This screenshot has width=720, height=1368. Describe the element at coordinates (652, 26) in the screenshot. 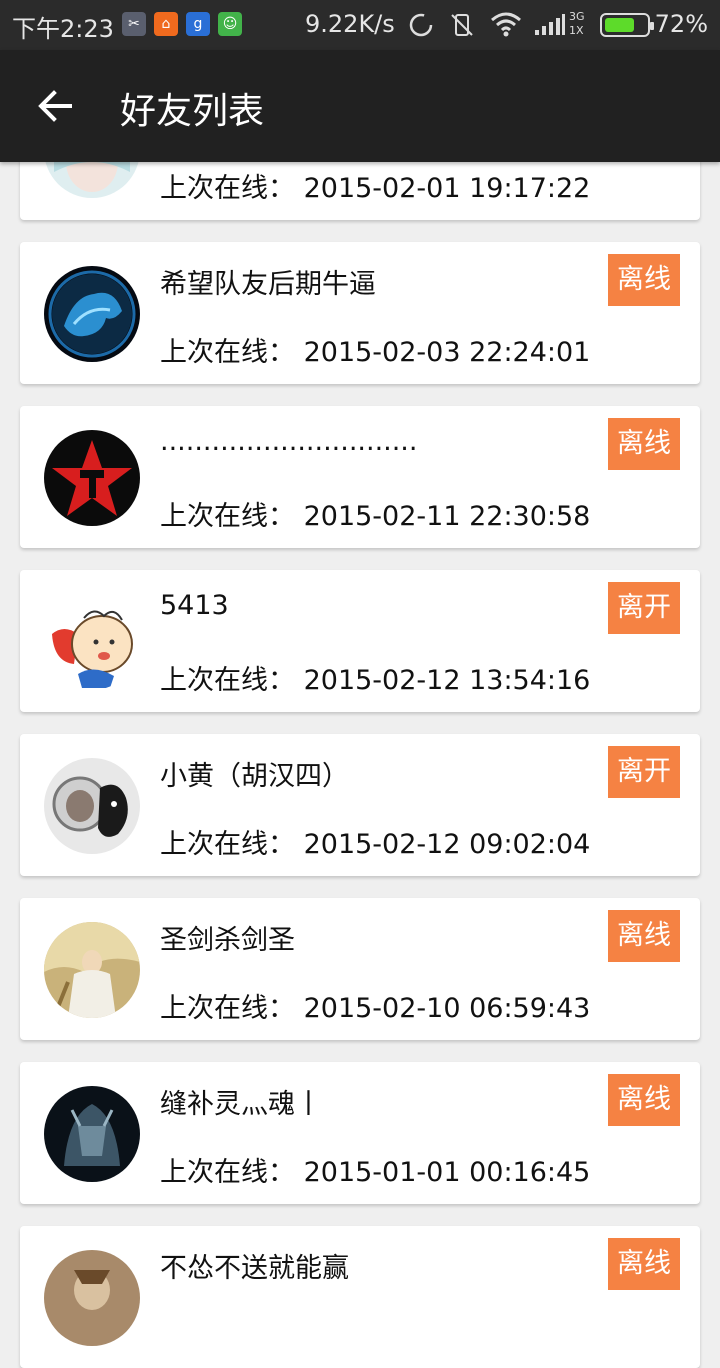

I see `battery-nub` at that location.